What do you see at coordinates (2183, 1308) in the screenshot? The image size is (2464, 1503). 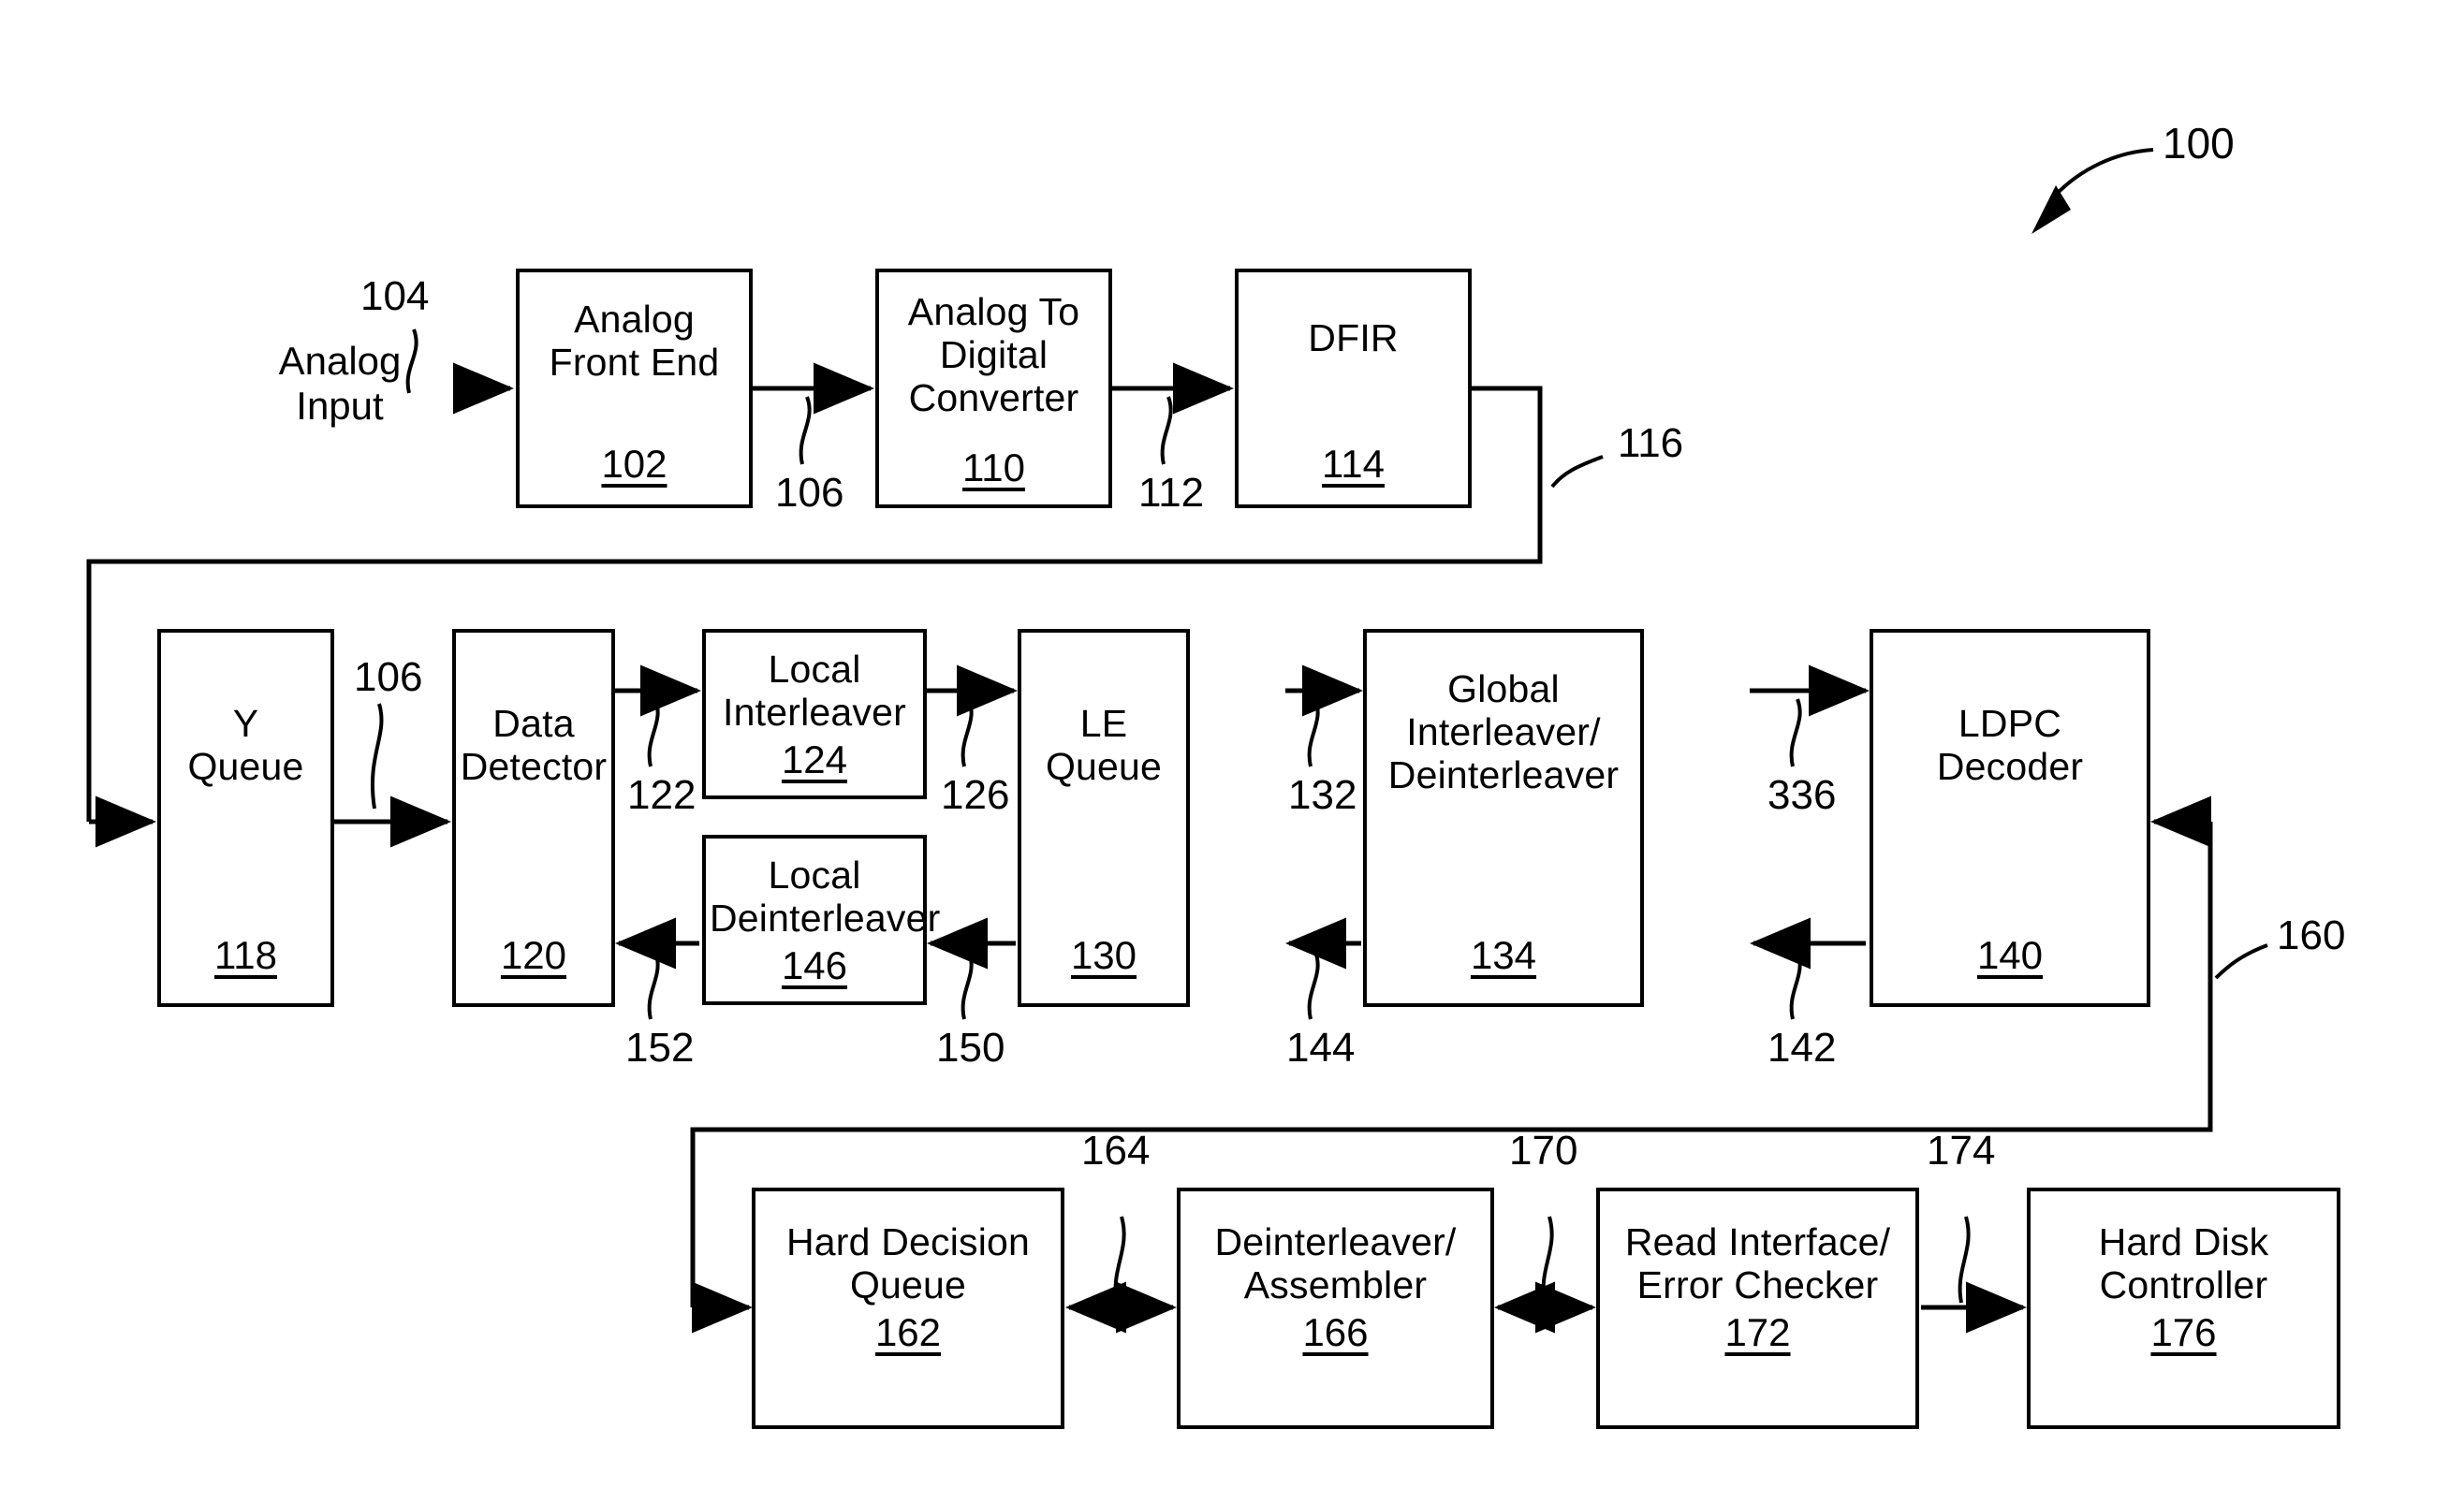 I see `block-hard-disk-controller: Hard Disk Controller 176` at bounding box center [2183, 1308].